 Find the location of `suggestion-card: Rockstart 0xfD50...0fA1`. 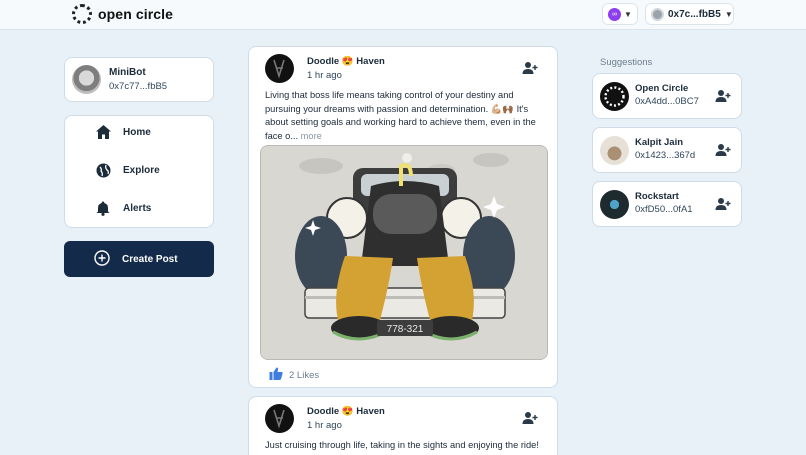

suggestion-card: Rockstart 0xfD50...0fA1 is located at coordinates (667, 204).